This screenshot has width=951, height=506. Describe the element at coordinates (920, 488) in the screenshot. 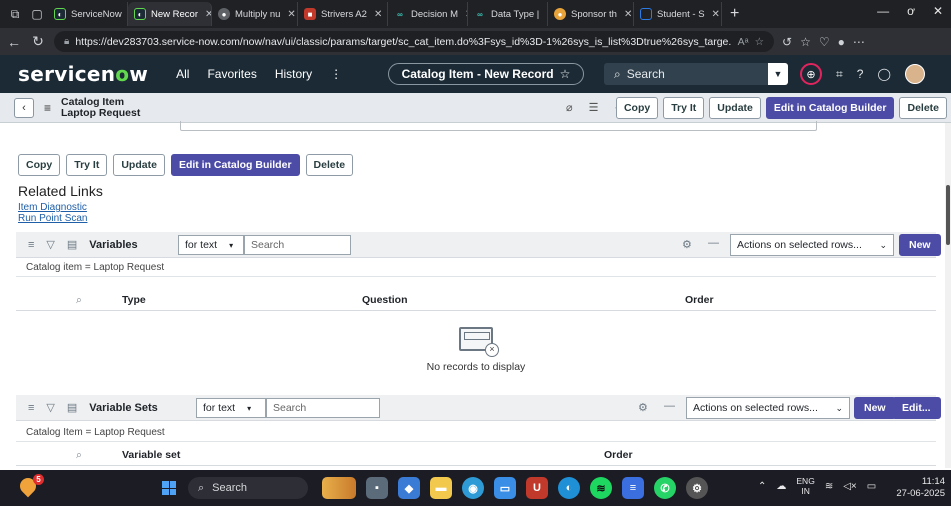

I see `taskbar-clock: 11:14 27-06-2025` at that location.